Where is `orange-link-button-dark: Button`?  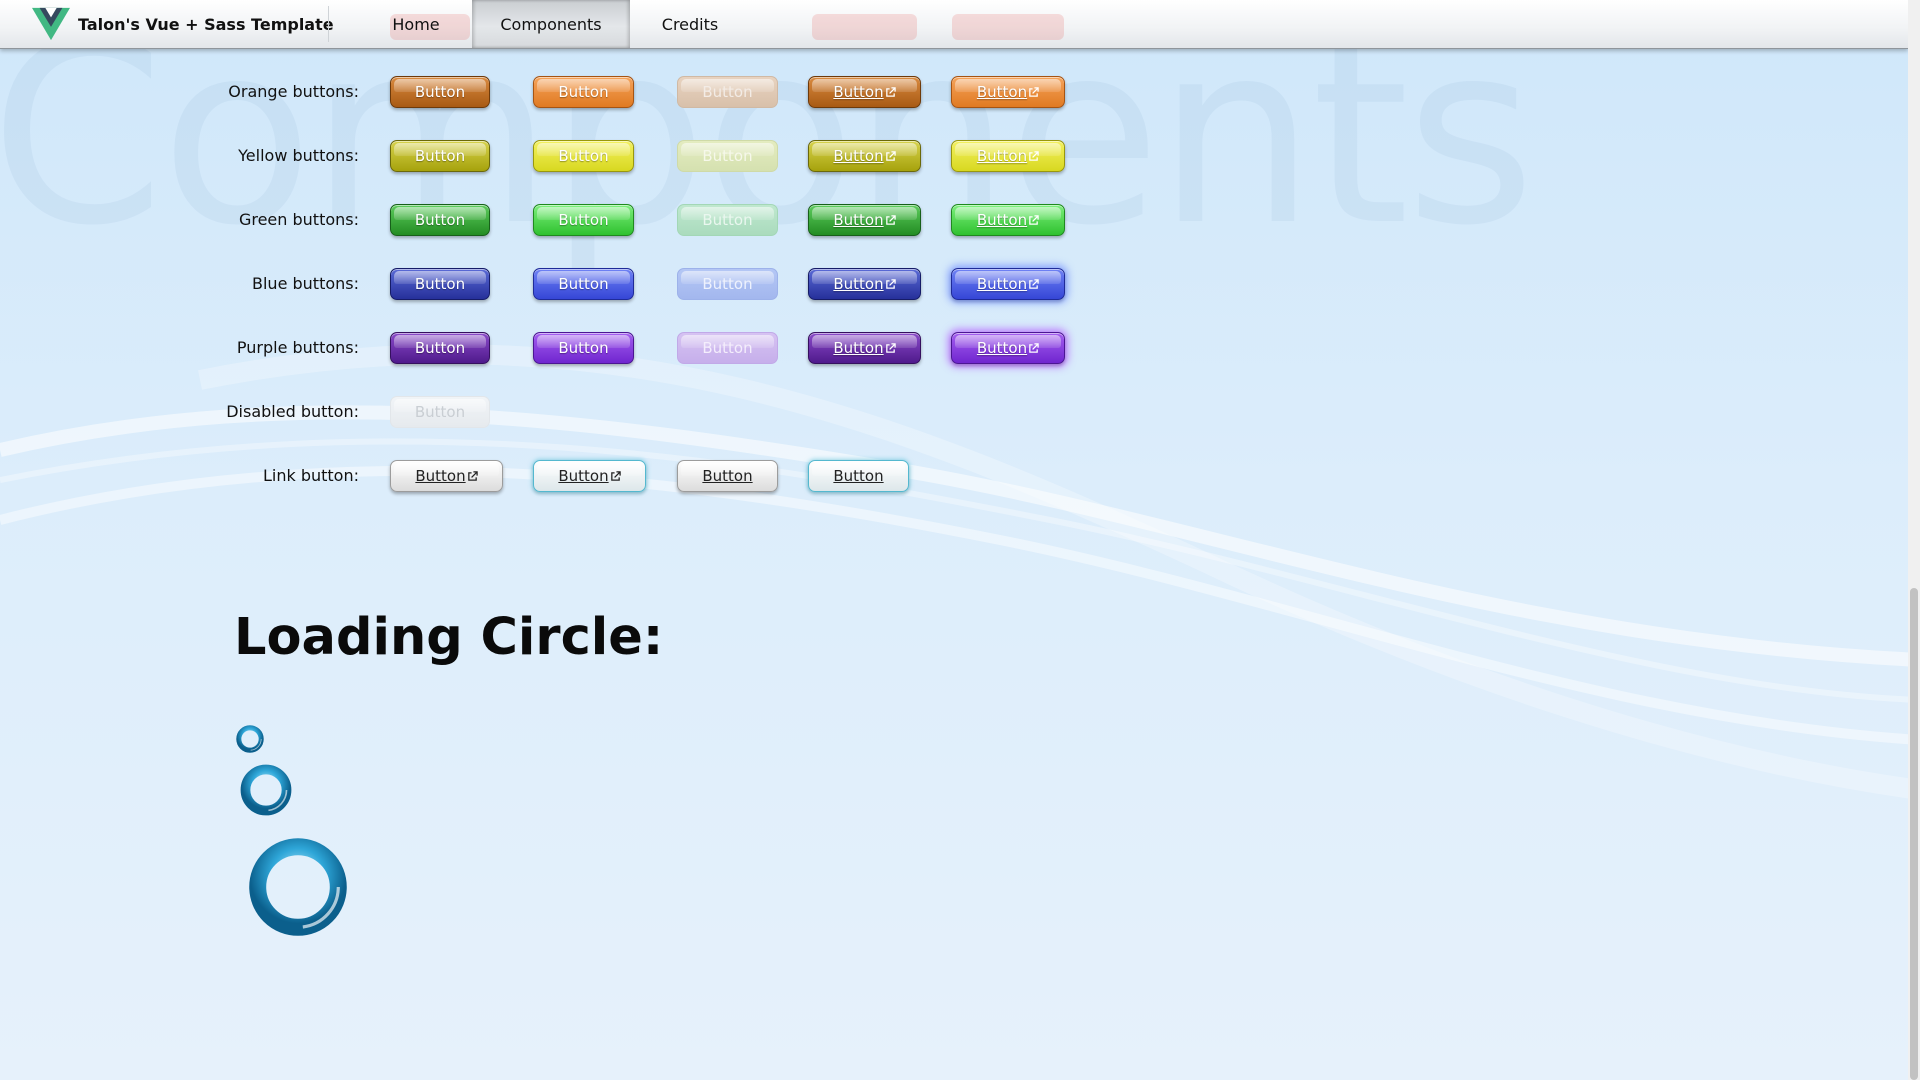 orange-link-button-dark: Button is located at coordinates (864, 92).